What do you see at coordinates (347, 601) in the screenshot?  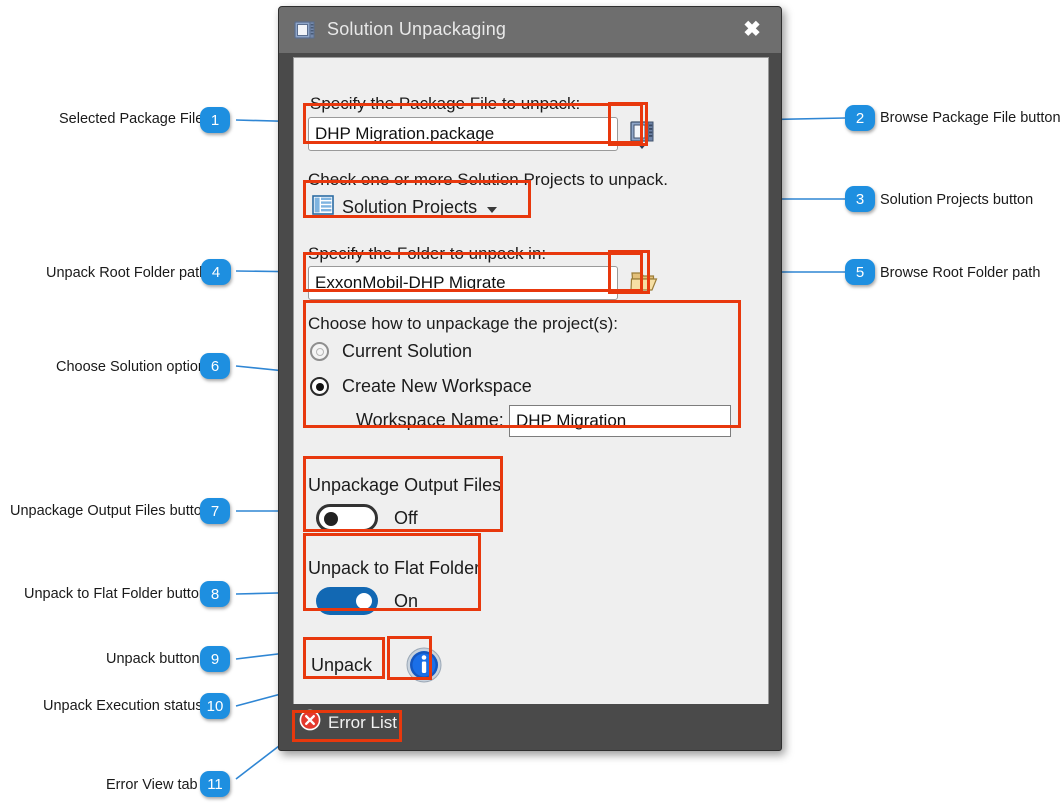 I see `unpack-flat-folder-toggle` at bounding box center [347, 601].